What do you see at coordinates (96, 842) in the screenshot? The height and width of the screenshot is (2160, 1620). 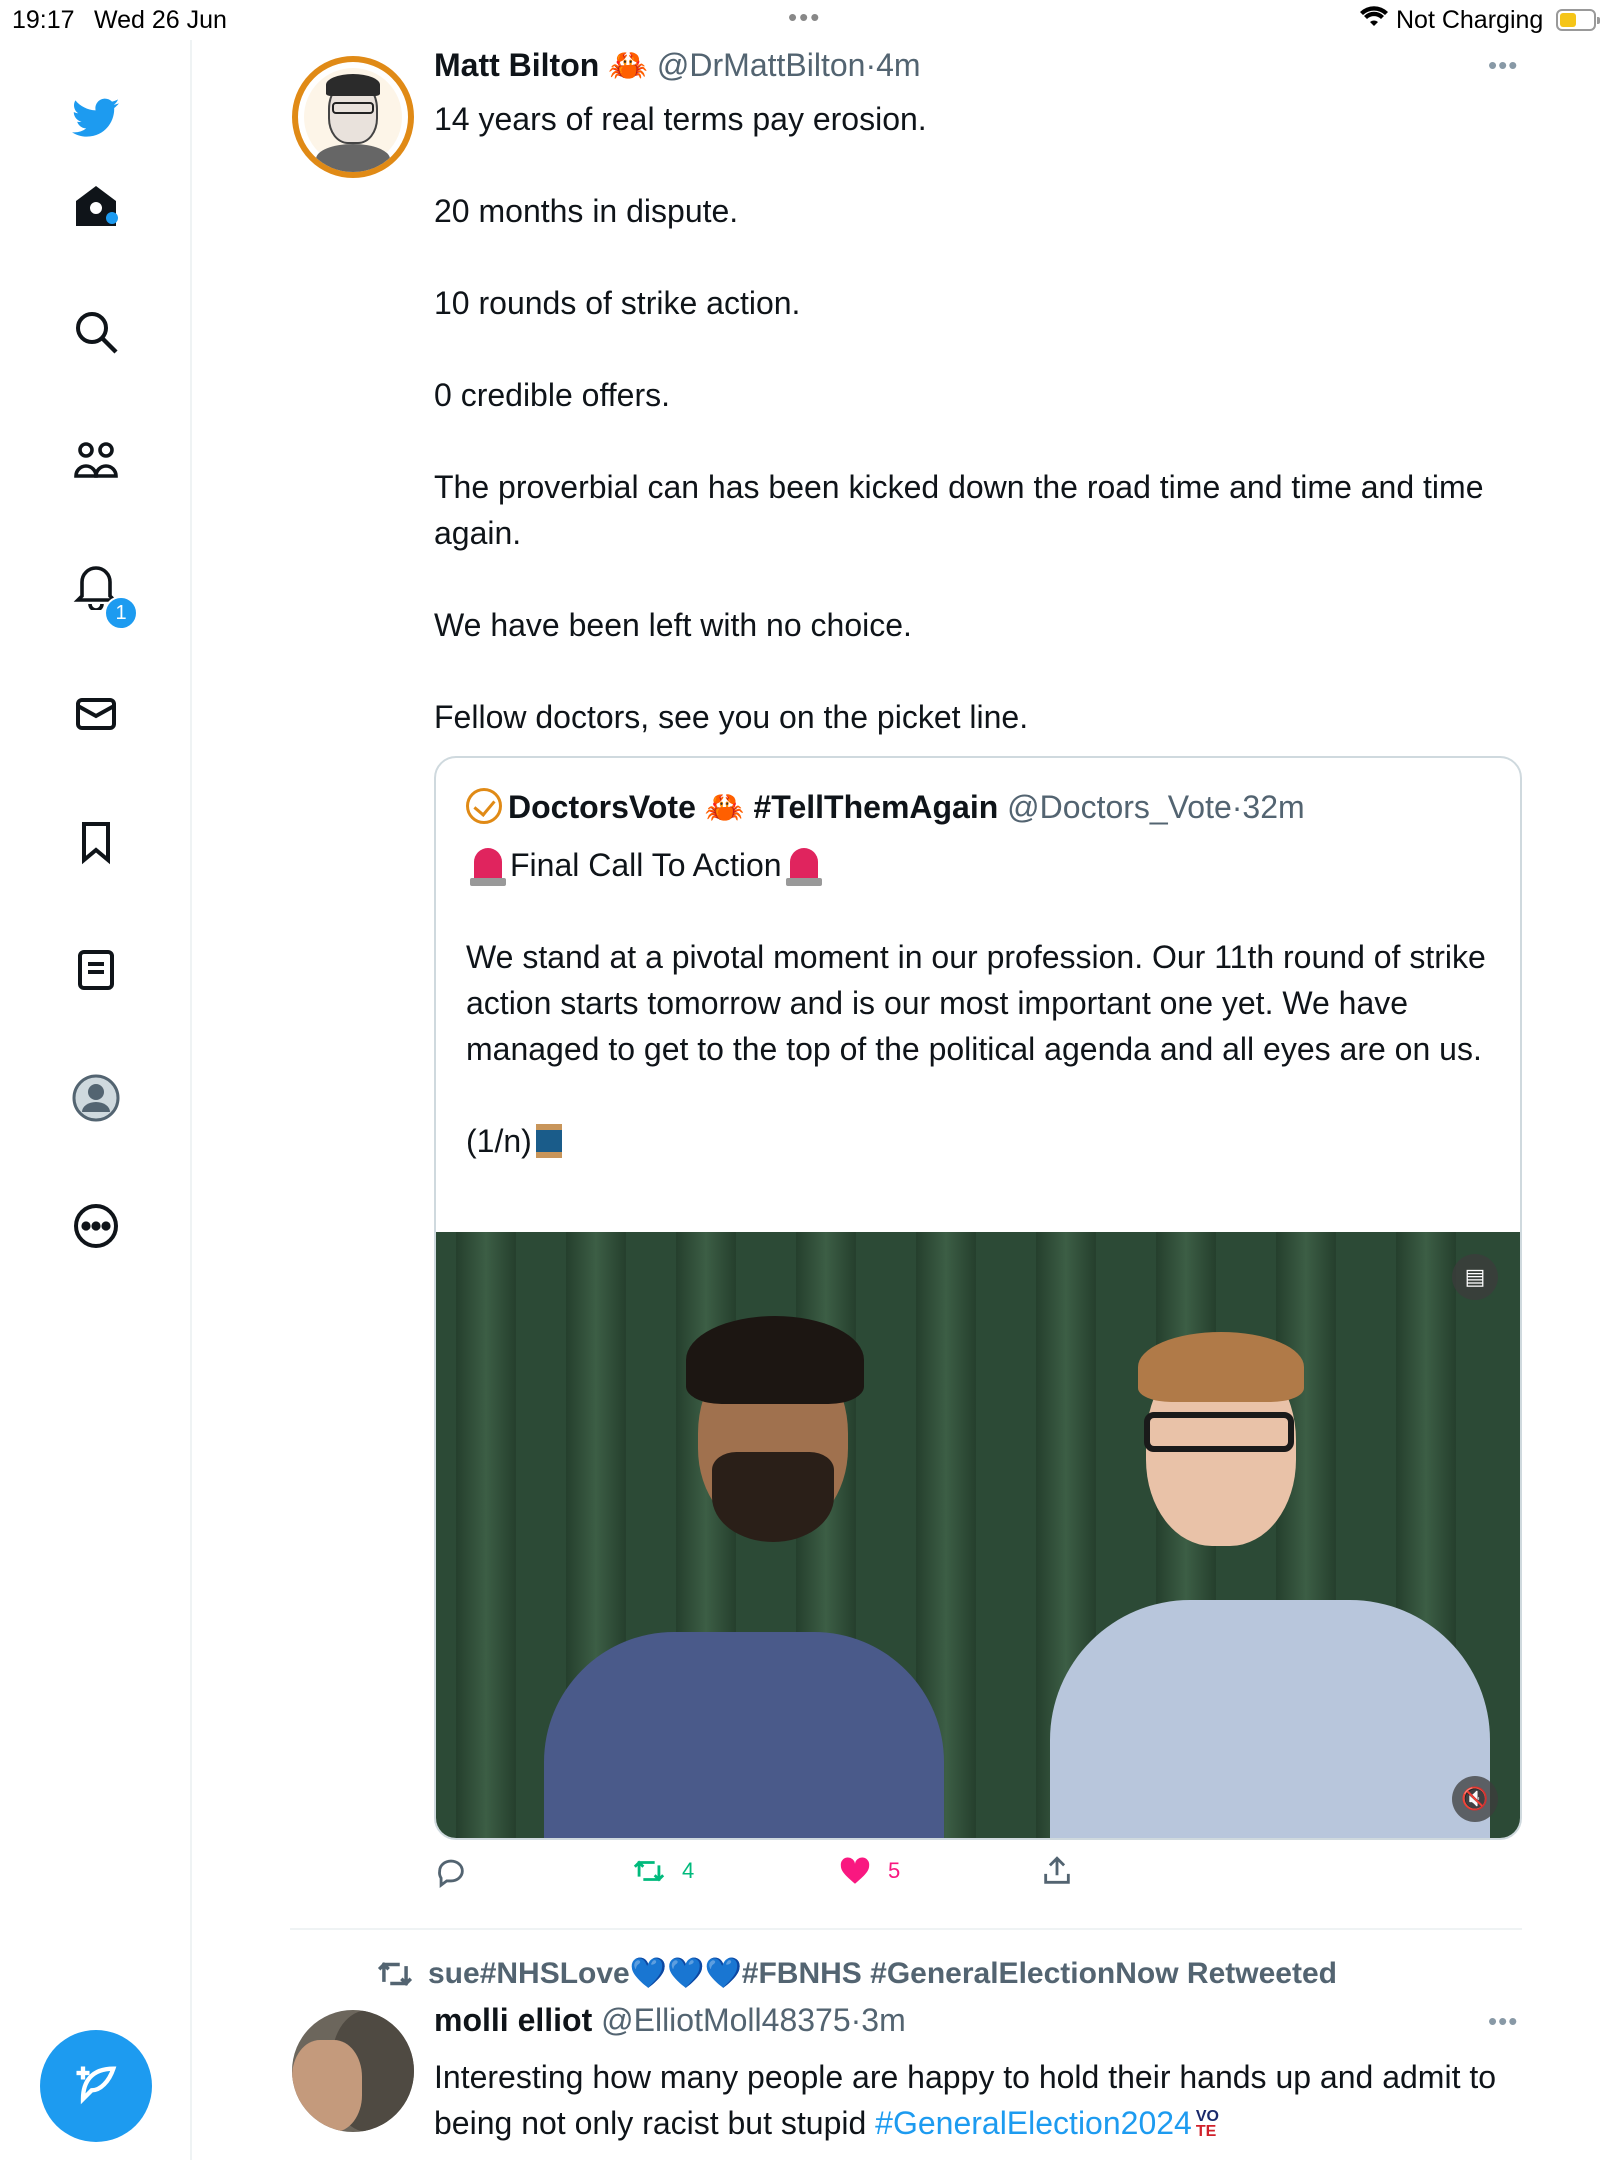 I see `bookmarks-icon` at bounding box center [96, 842].